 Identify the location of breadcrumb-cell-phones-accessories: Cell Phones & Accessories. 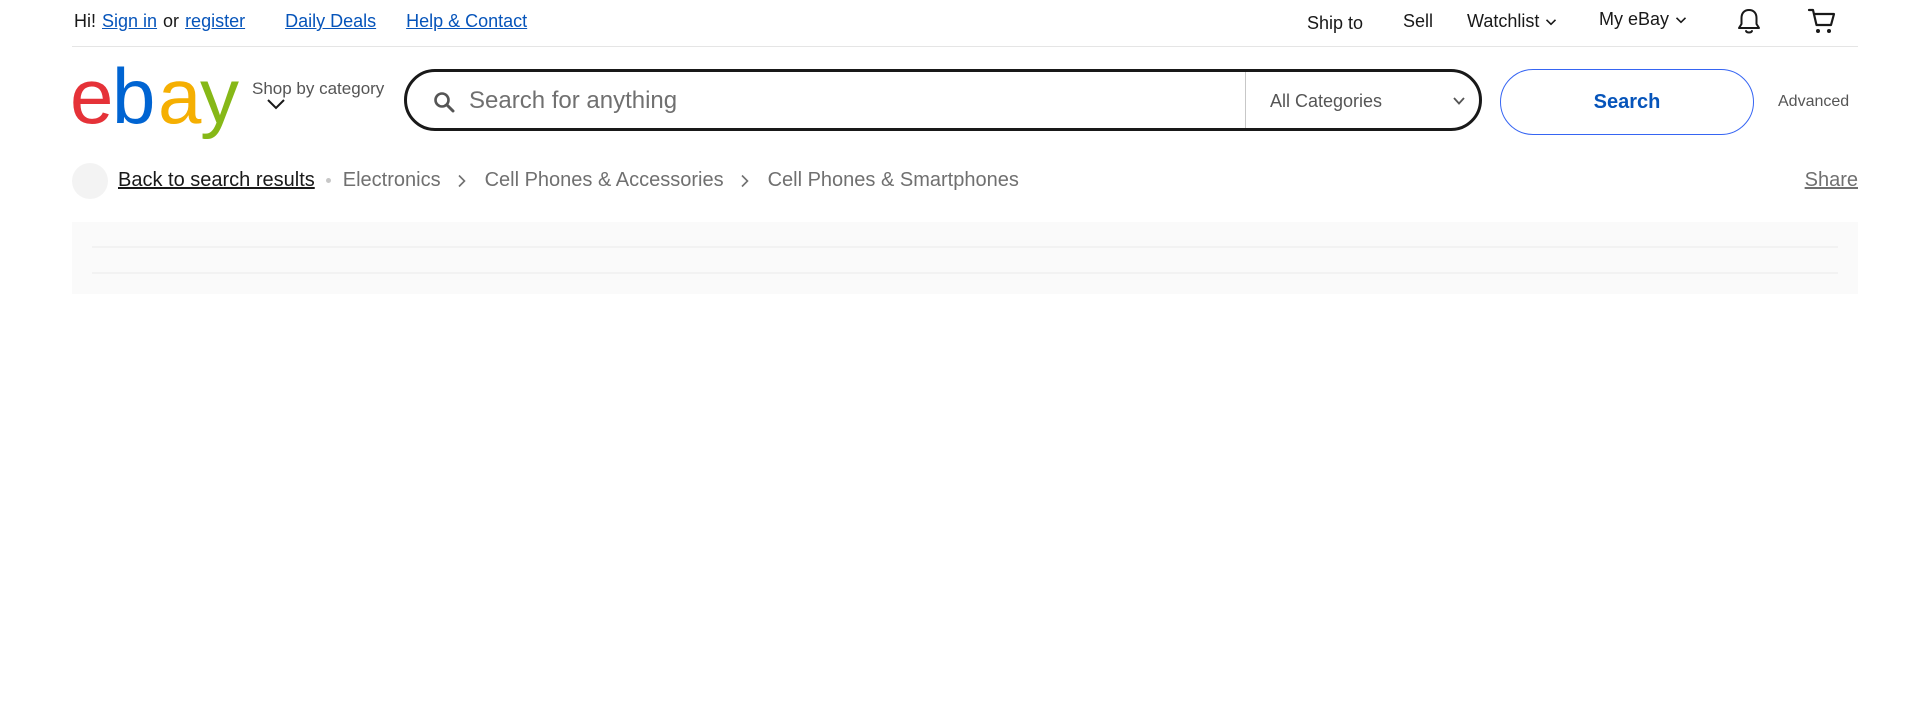
(604, 180).